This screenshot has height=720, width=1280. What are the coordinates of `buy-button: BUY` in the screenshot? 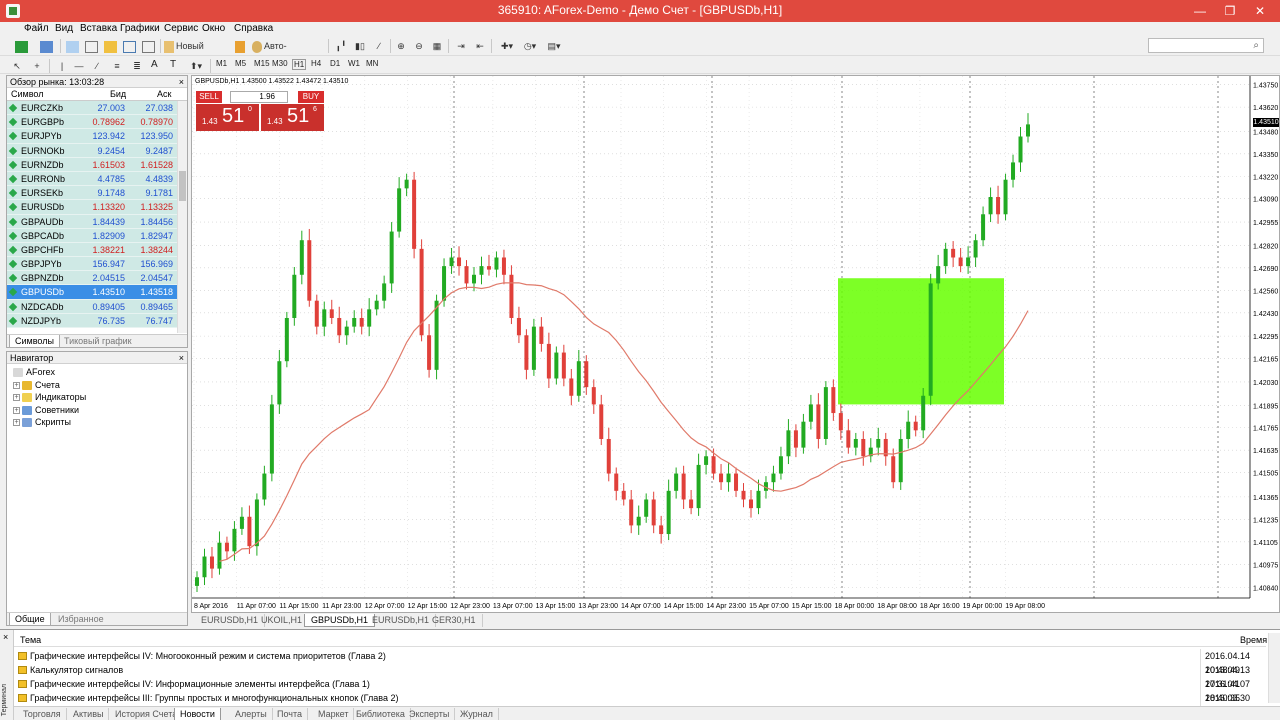 It's located at (311, 97).